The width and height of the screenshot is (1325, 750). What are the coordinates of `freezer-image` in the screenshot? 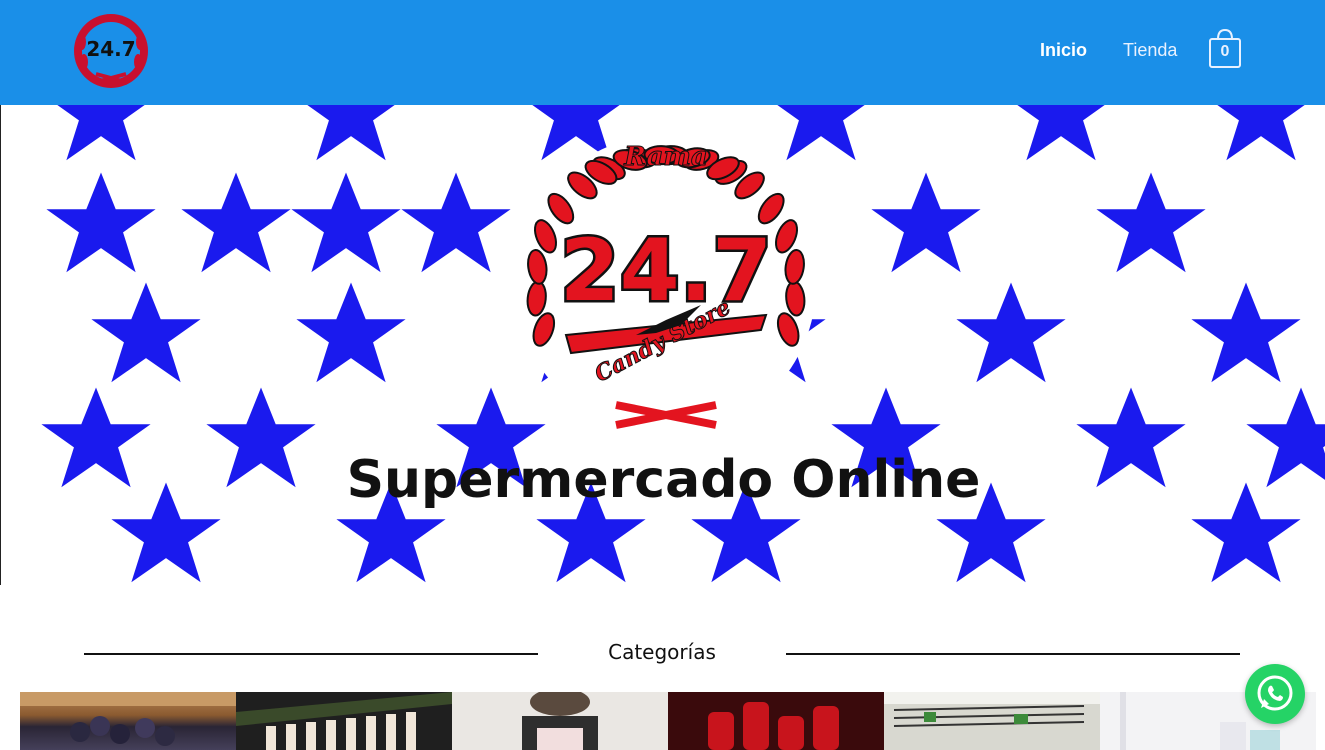 It's located at (992, 709).